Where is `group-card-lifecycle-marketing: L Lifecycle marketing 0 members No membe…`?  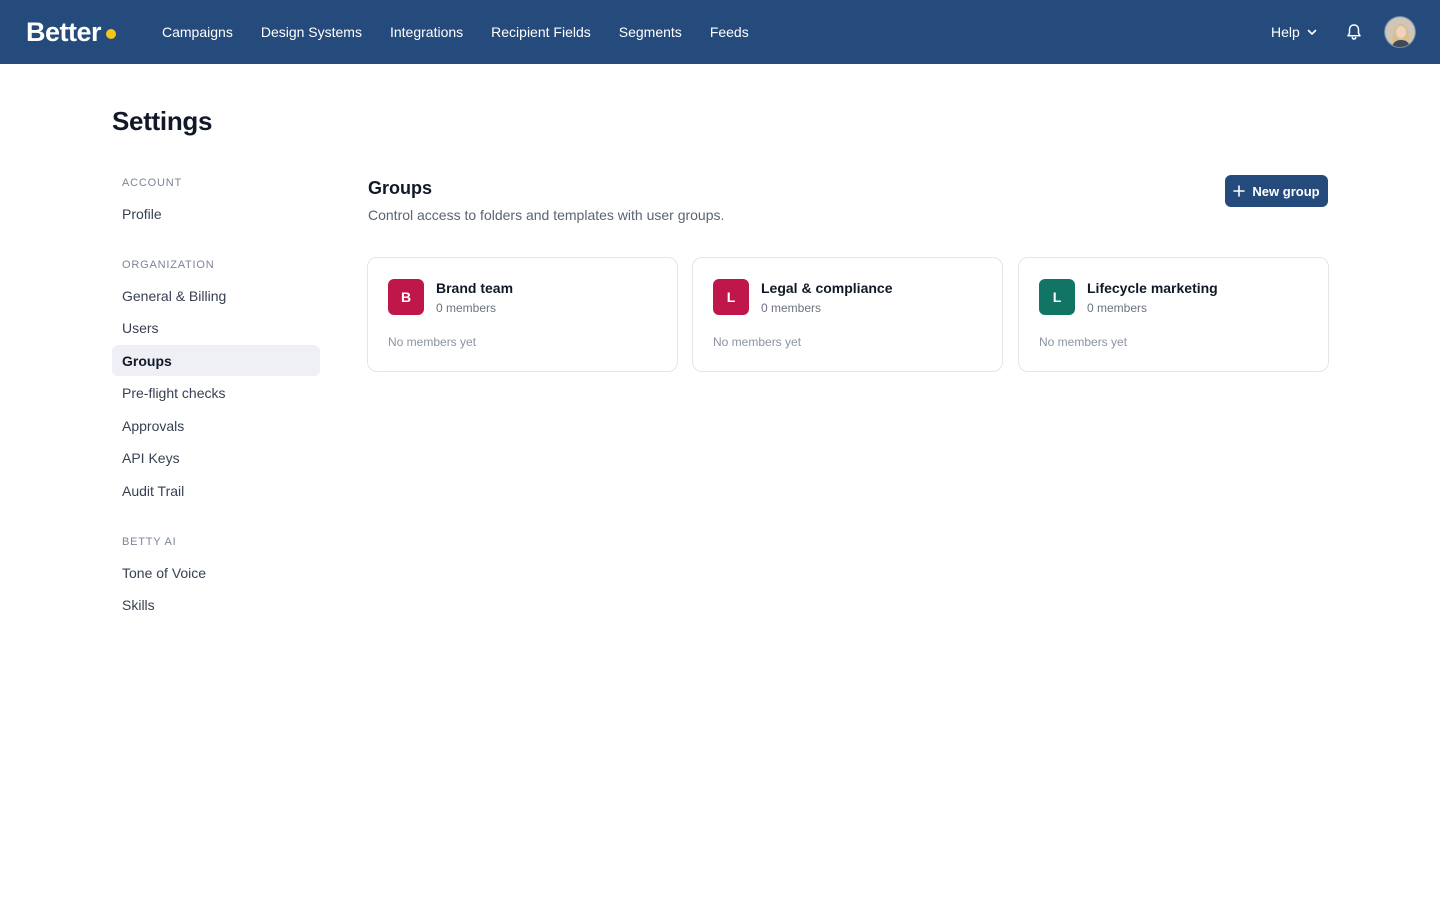
group-card-lifecycle-marketing: L Lifecycle marketing 0 members No membe… is located at coordinates (1173, 314).